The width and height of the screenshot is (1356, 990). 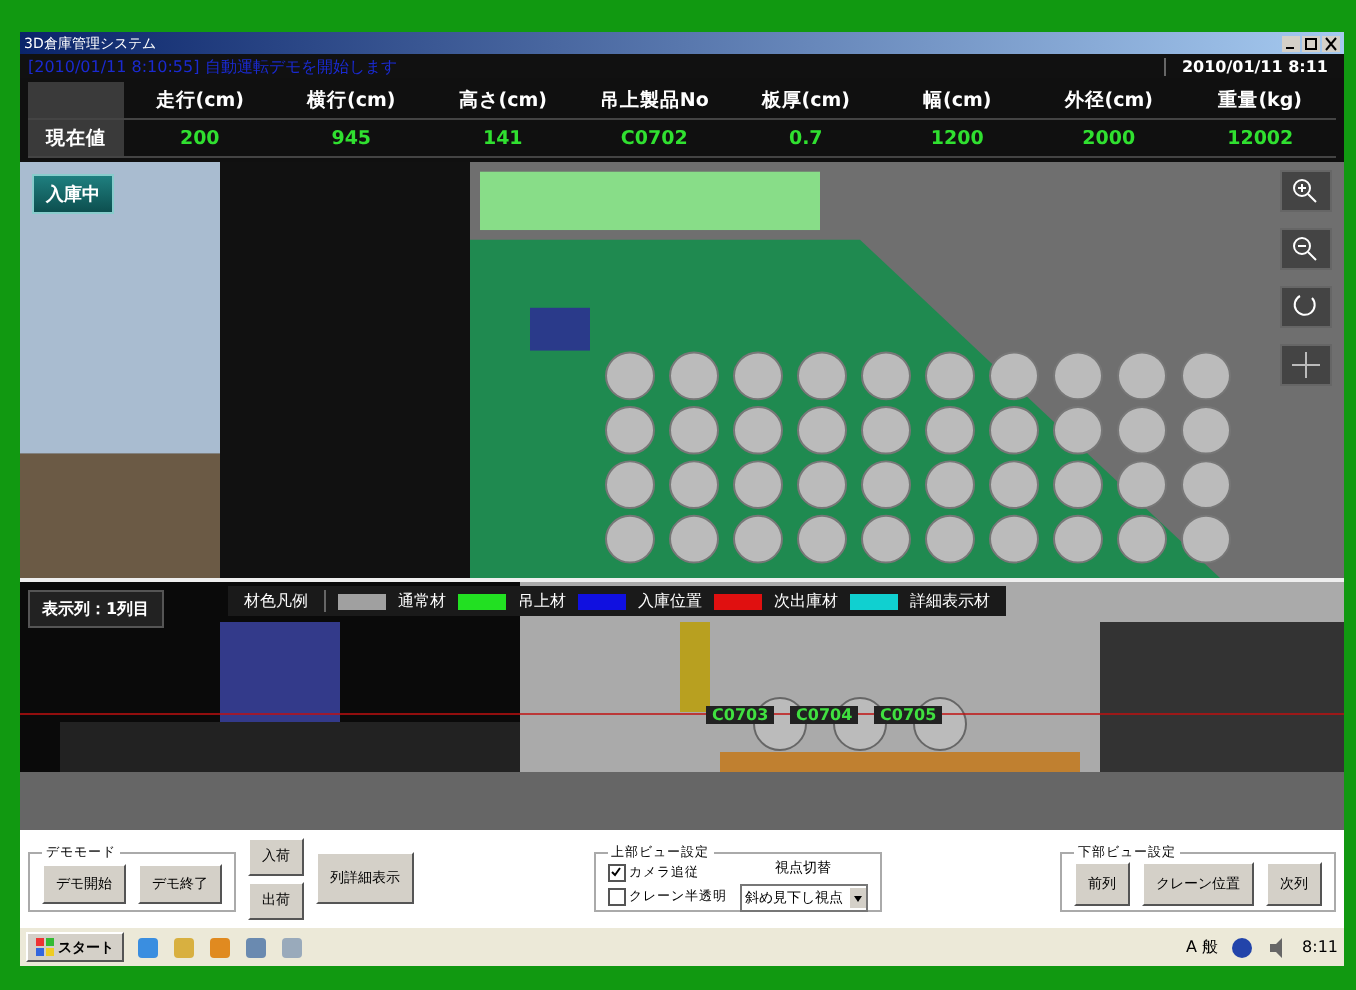 What do you see at coordinates (806, 139) in the screenshot?
I see `table-cell: 0.7` at bounding box center [806, 139].